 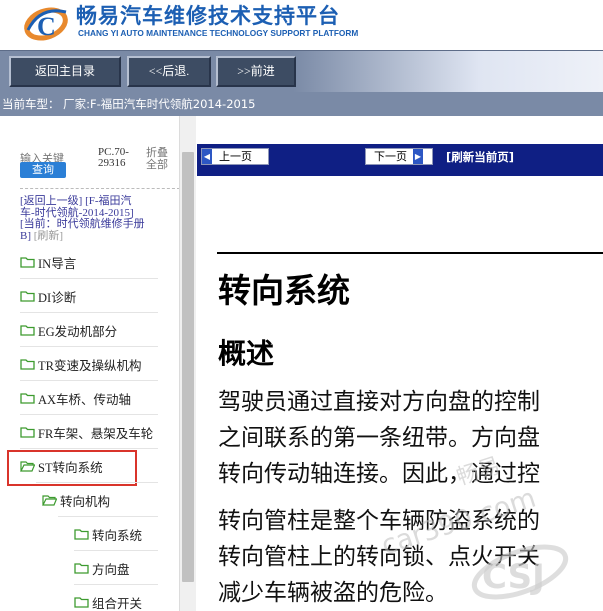 I want to click on paragraph-line: 减少车辆被盗的危险。, so click(x=333, y=593).